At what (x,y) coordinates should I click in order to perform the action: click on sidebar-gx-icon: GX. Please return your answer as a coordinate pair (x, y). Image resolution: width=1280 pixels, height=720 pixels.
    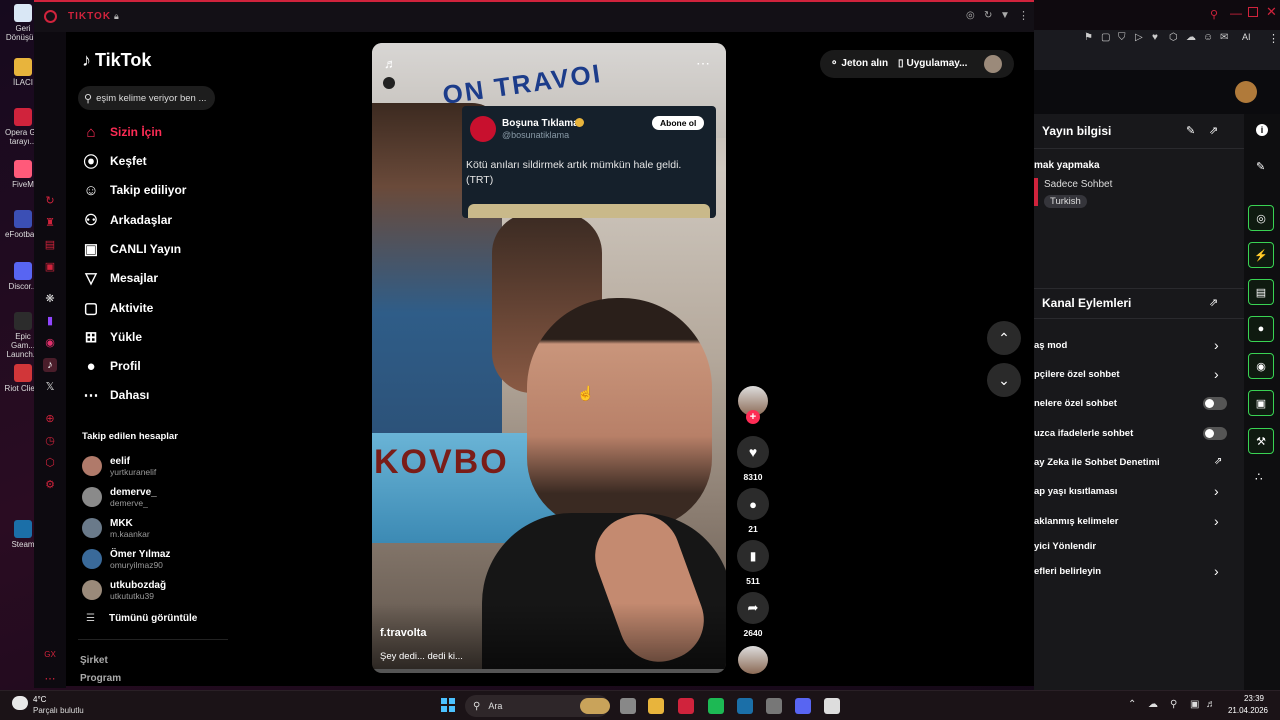
    Looking at the image, I should click on (50, 655).